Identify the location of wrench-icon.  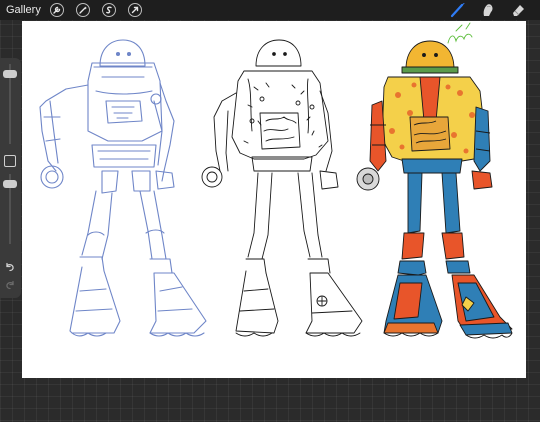
(57, 10).